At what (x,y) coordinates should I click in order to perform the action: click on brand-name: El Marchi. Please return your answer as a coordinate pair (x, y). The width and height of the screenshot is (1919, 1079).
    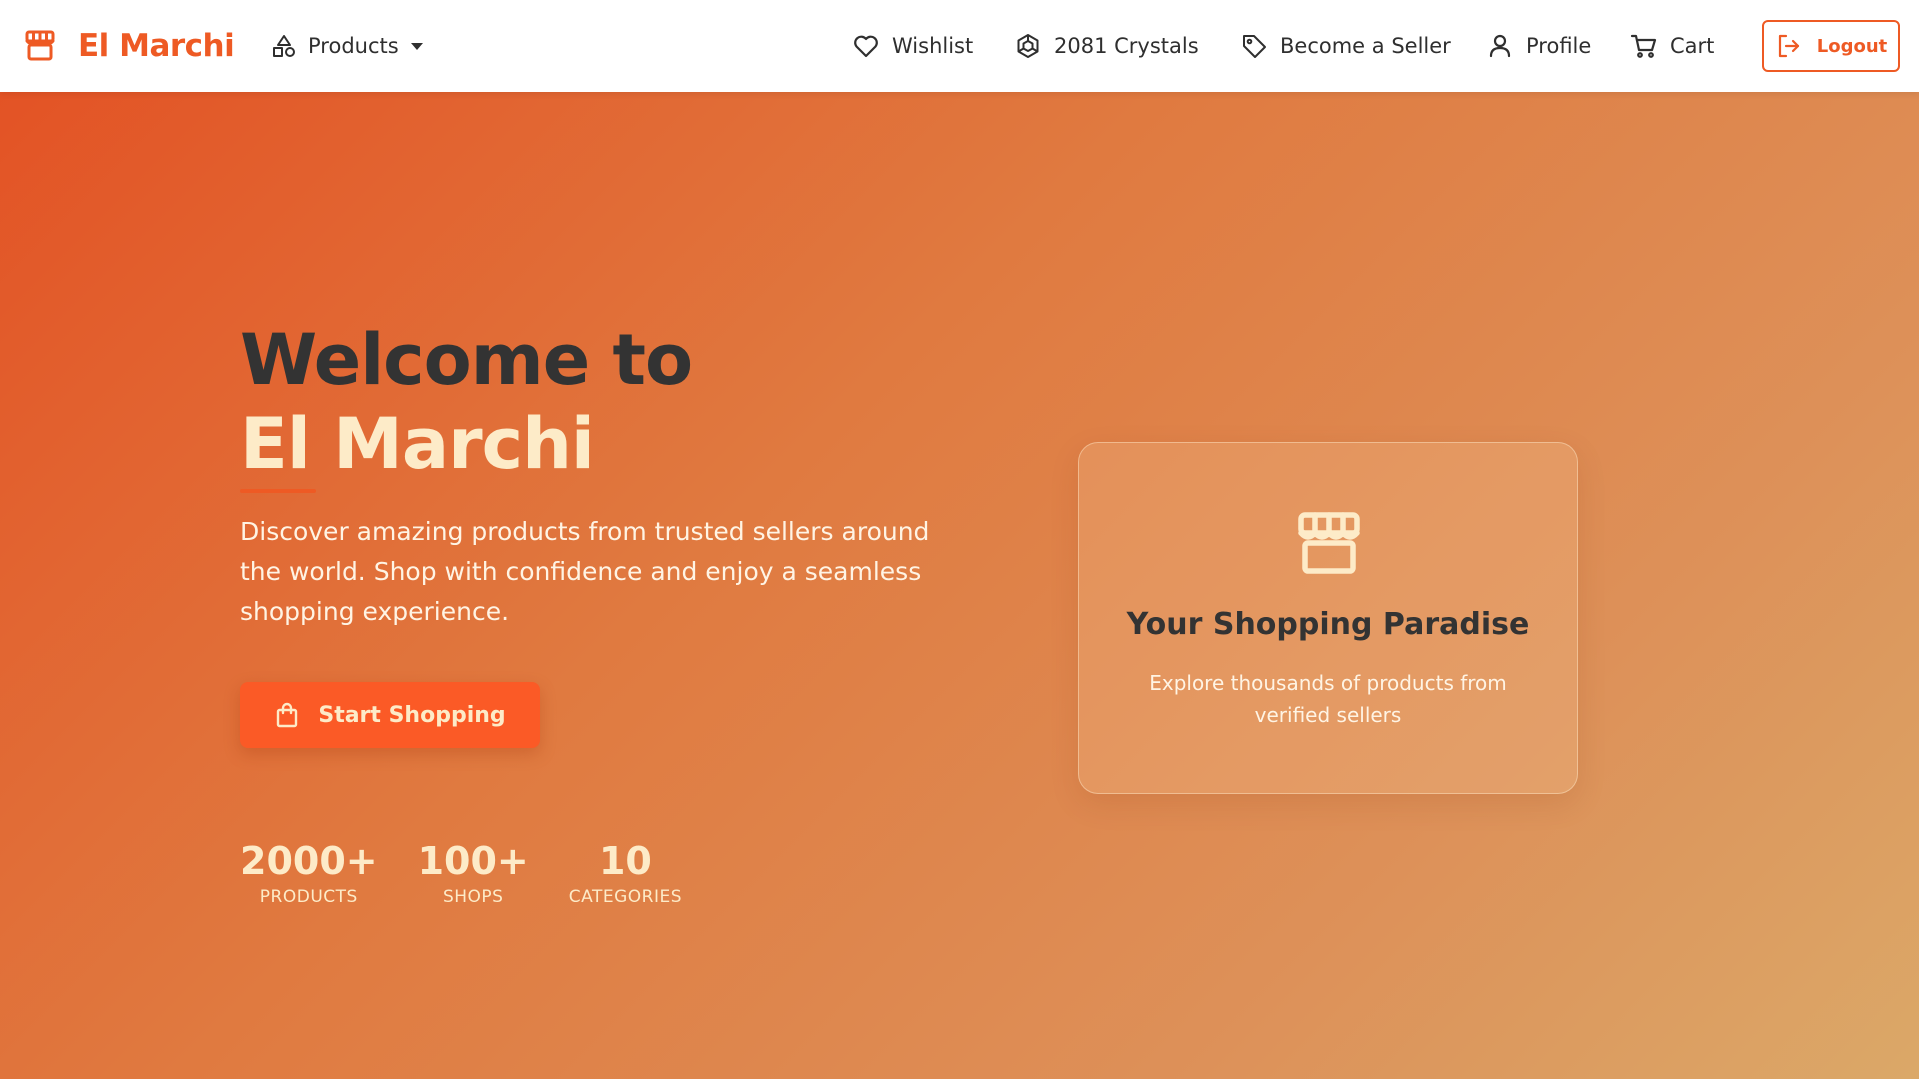
    Looking at the image, I should click on (156, 46).